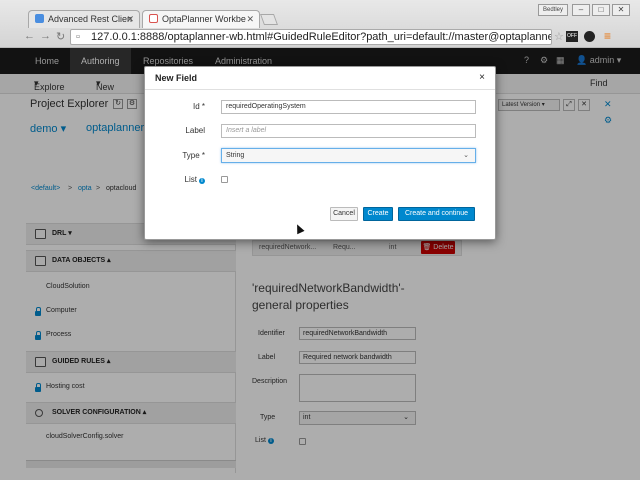 This screenshot has width=640, height=480. What do you see at coordinates (204, 19) in the screenshot?
I see `tab-label: OptaPlanner Workbe` at bounding box center [204, 19].